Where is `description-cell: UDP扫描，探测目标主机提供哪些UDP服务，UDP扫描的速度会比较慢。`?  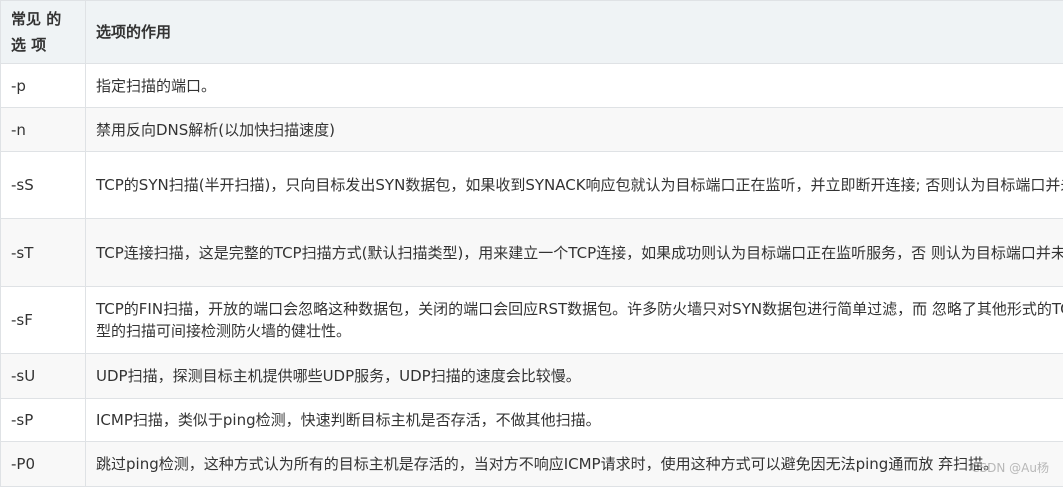
description-cell: UDP扫描，探测目标主机提供哪些UDP服务，UDP扫描的速度会比较慢。 is located at coordinates (574, 376).